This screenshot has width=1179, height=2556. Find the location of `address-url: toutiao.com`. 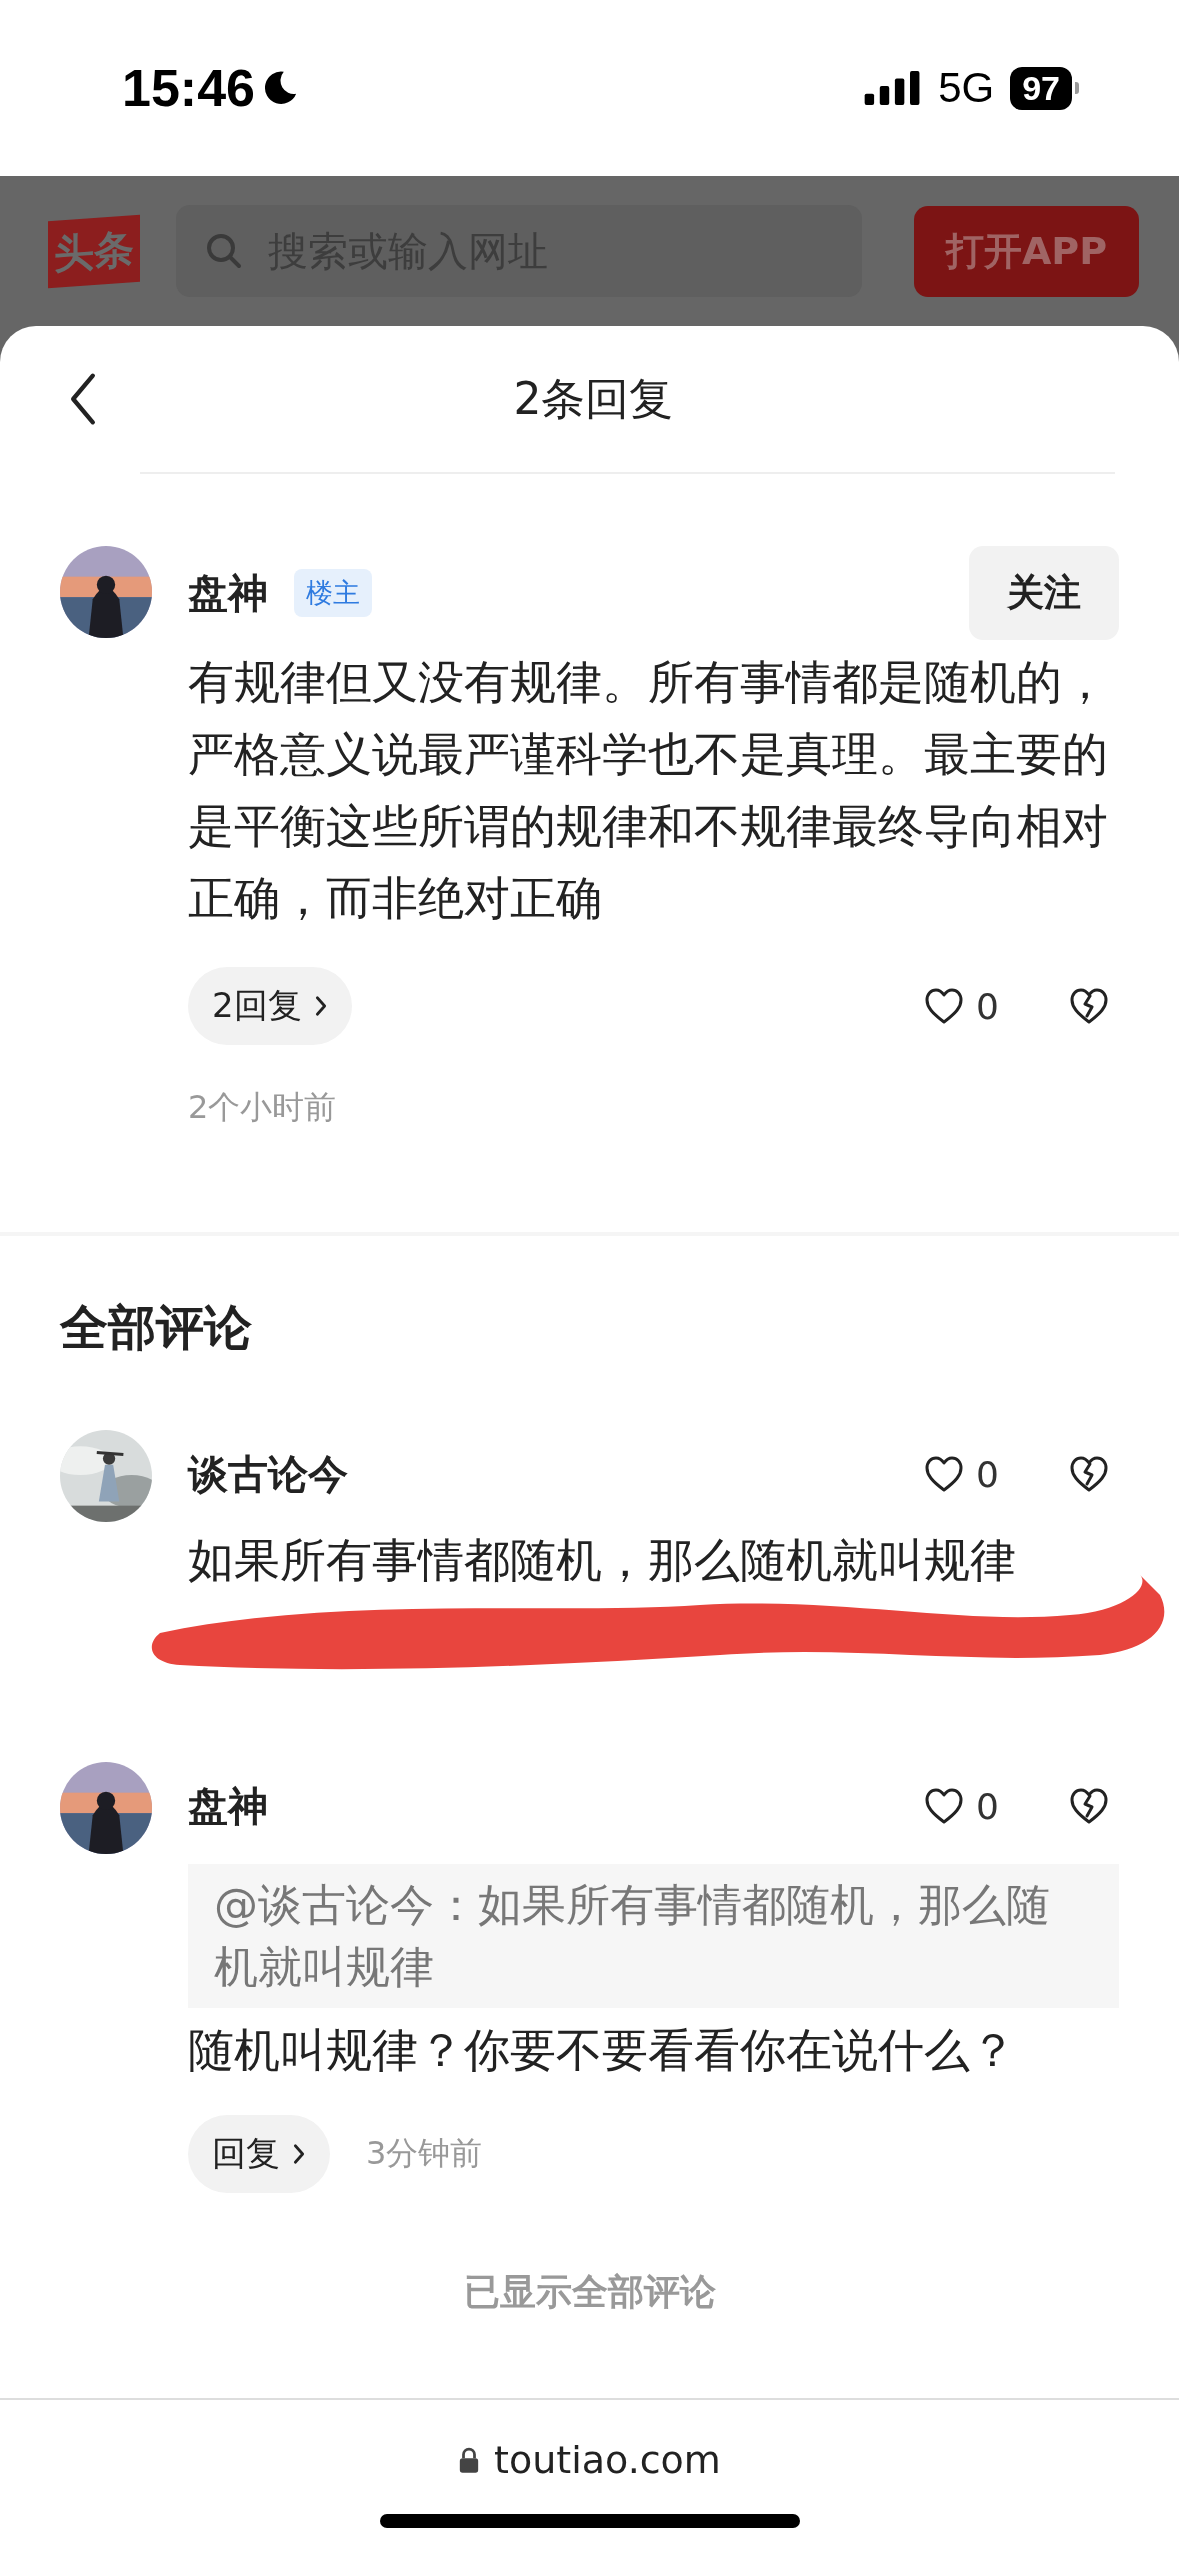

address-url: toutiao.com is located at coordinates (607, 2460).